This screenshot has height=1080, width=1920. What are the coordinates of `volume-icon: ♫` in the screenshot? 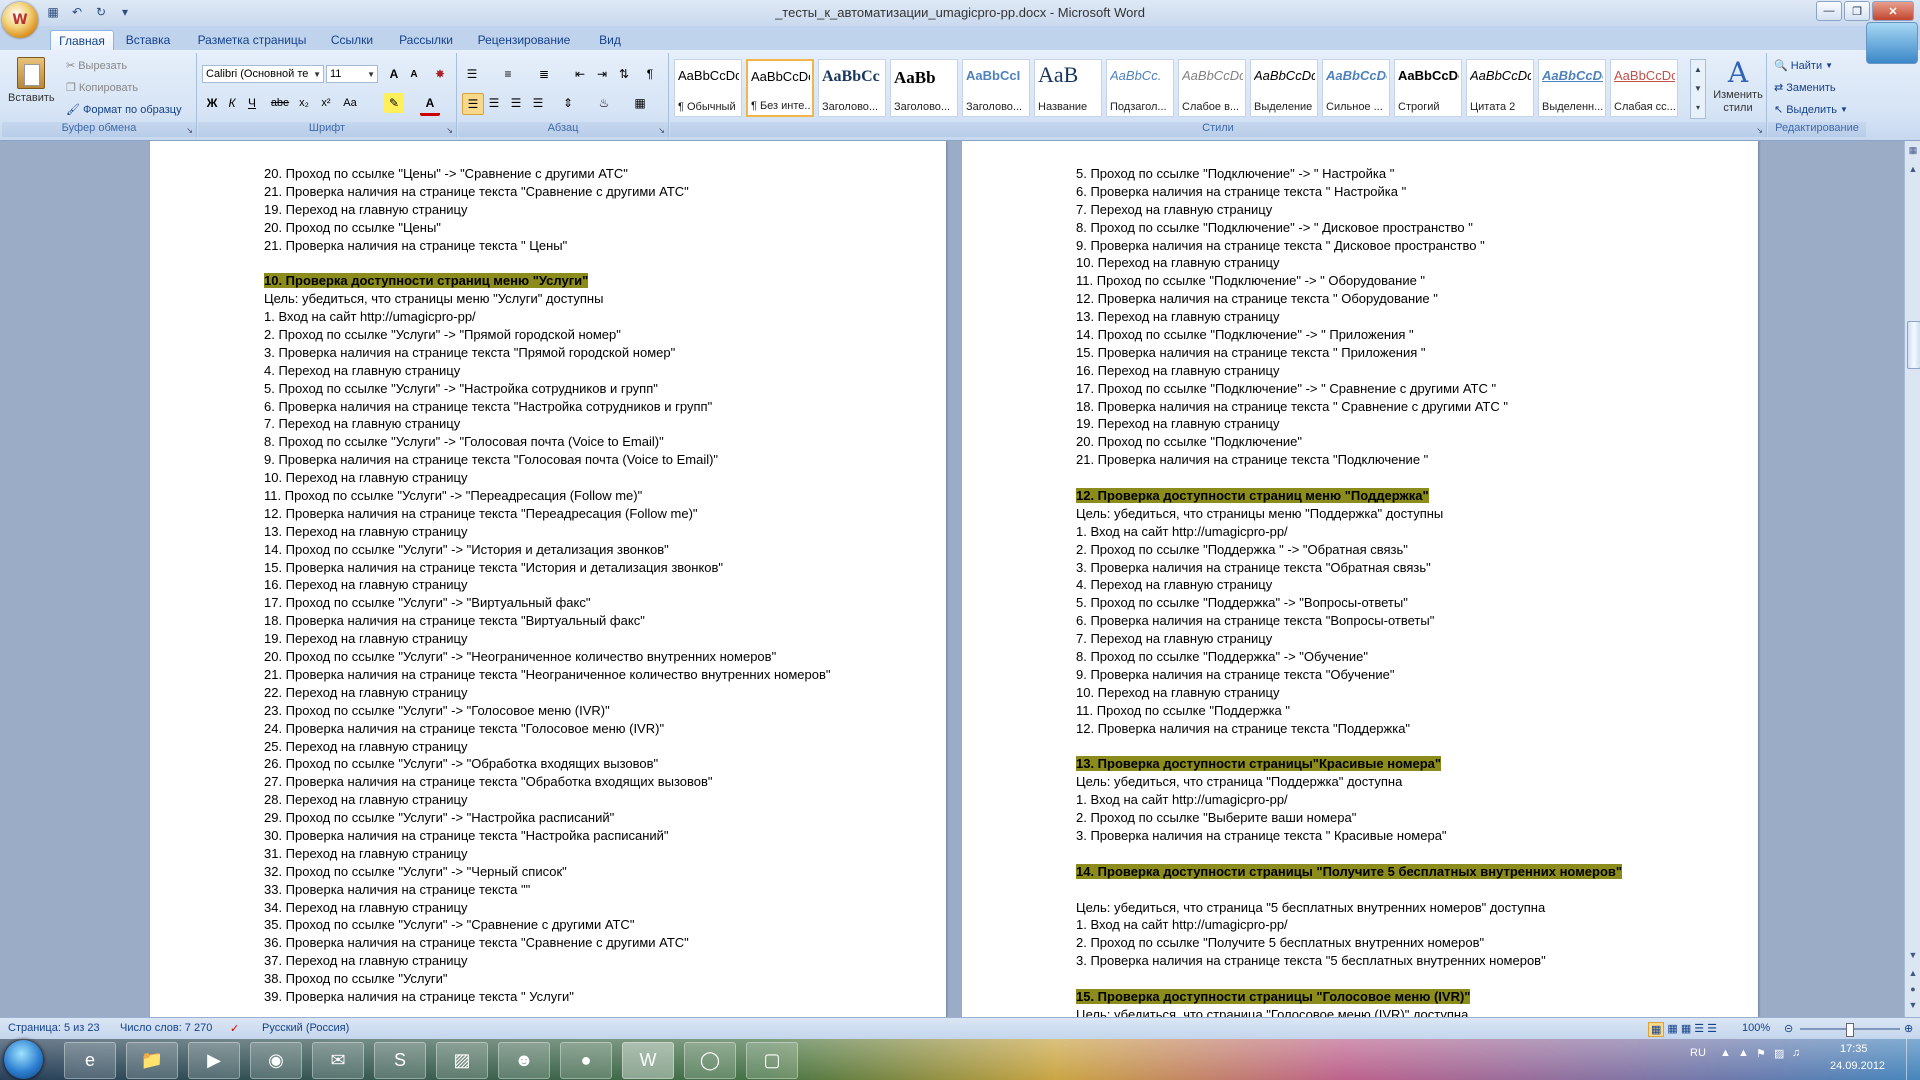 It's located at (1796, 1053).